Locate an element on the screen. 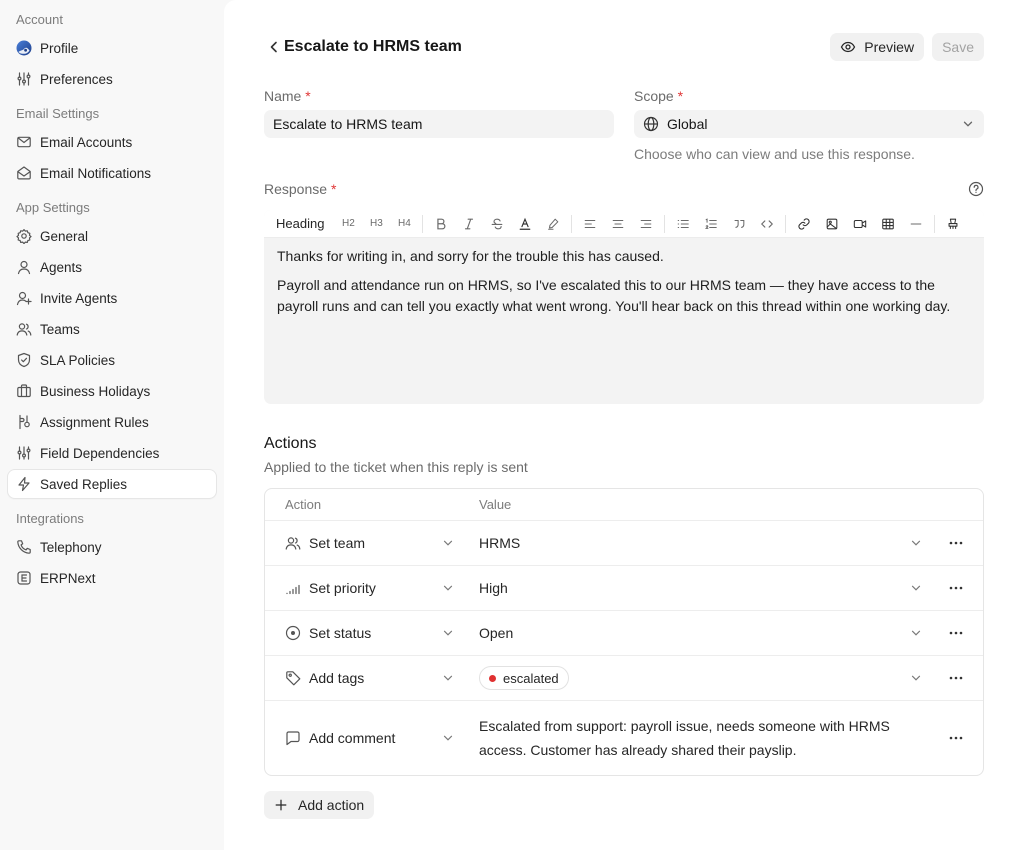 The image size is (1024, 850). sidebar-item-label: Profile is located at coordinates (59, 48).